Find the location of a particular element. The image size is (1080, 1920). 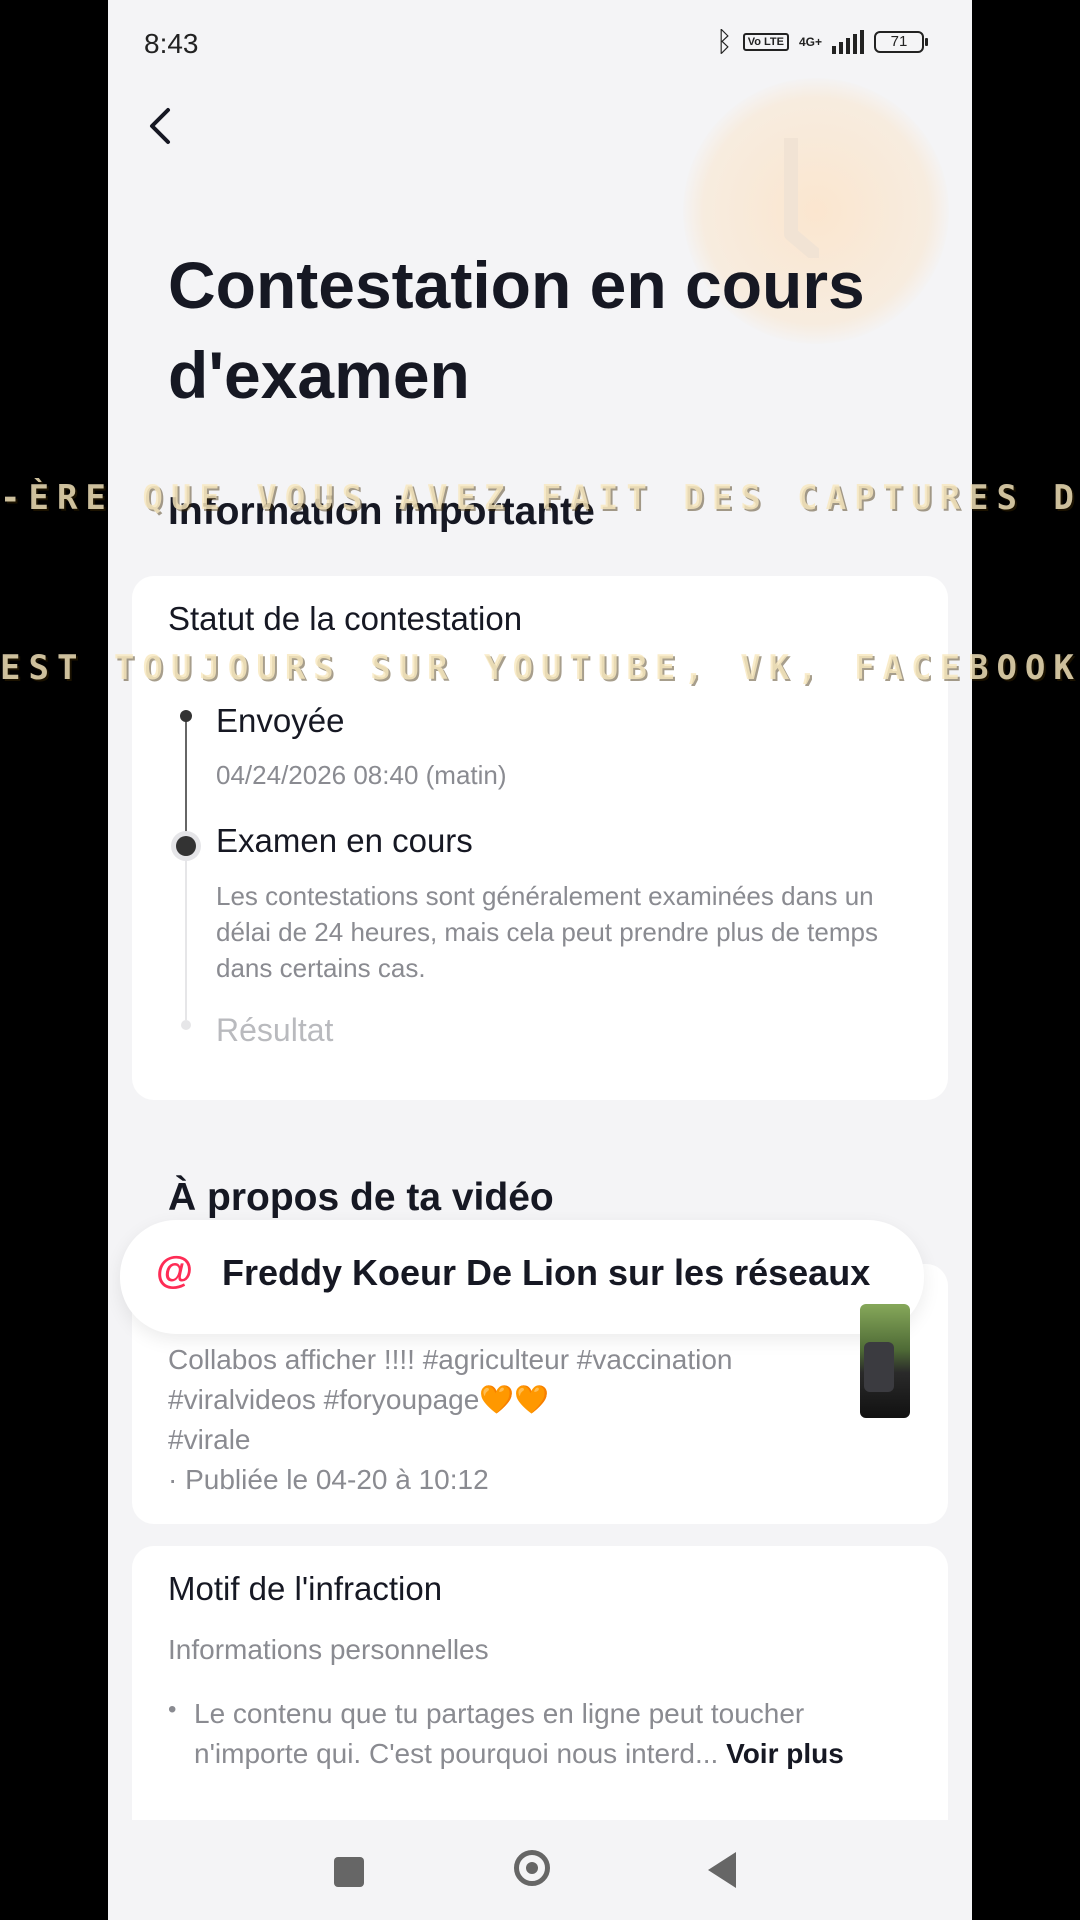

step-sent-date: 04/24/2026 08:40 (matin) is located at coordinates (361, 775).